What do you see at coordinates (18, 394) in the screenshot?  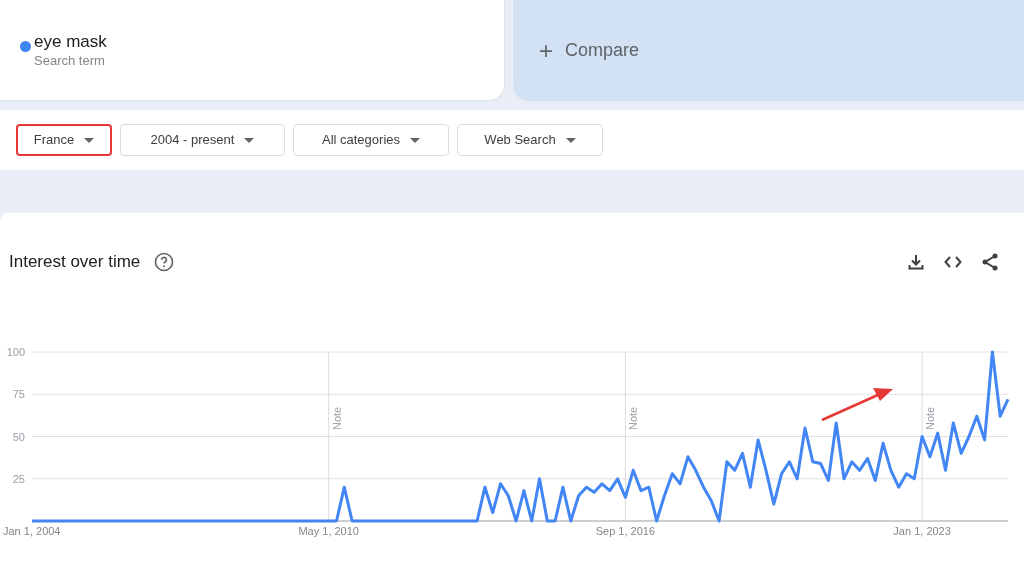 I see `y-axis-label: 75` at bounding box center [18, 394].